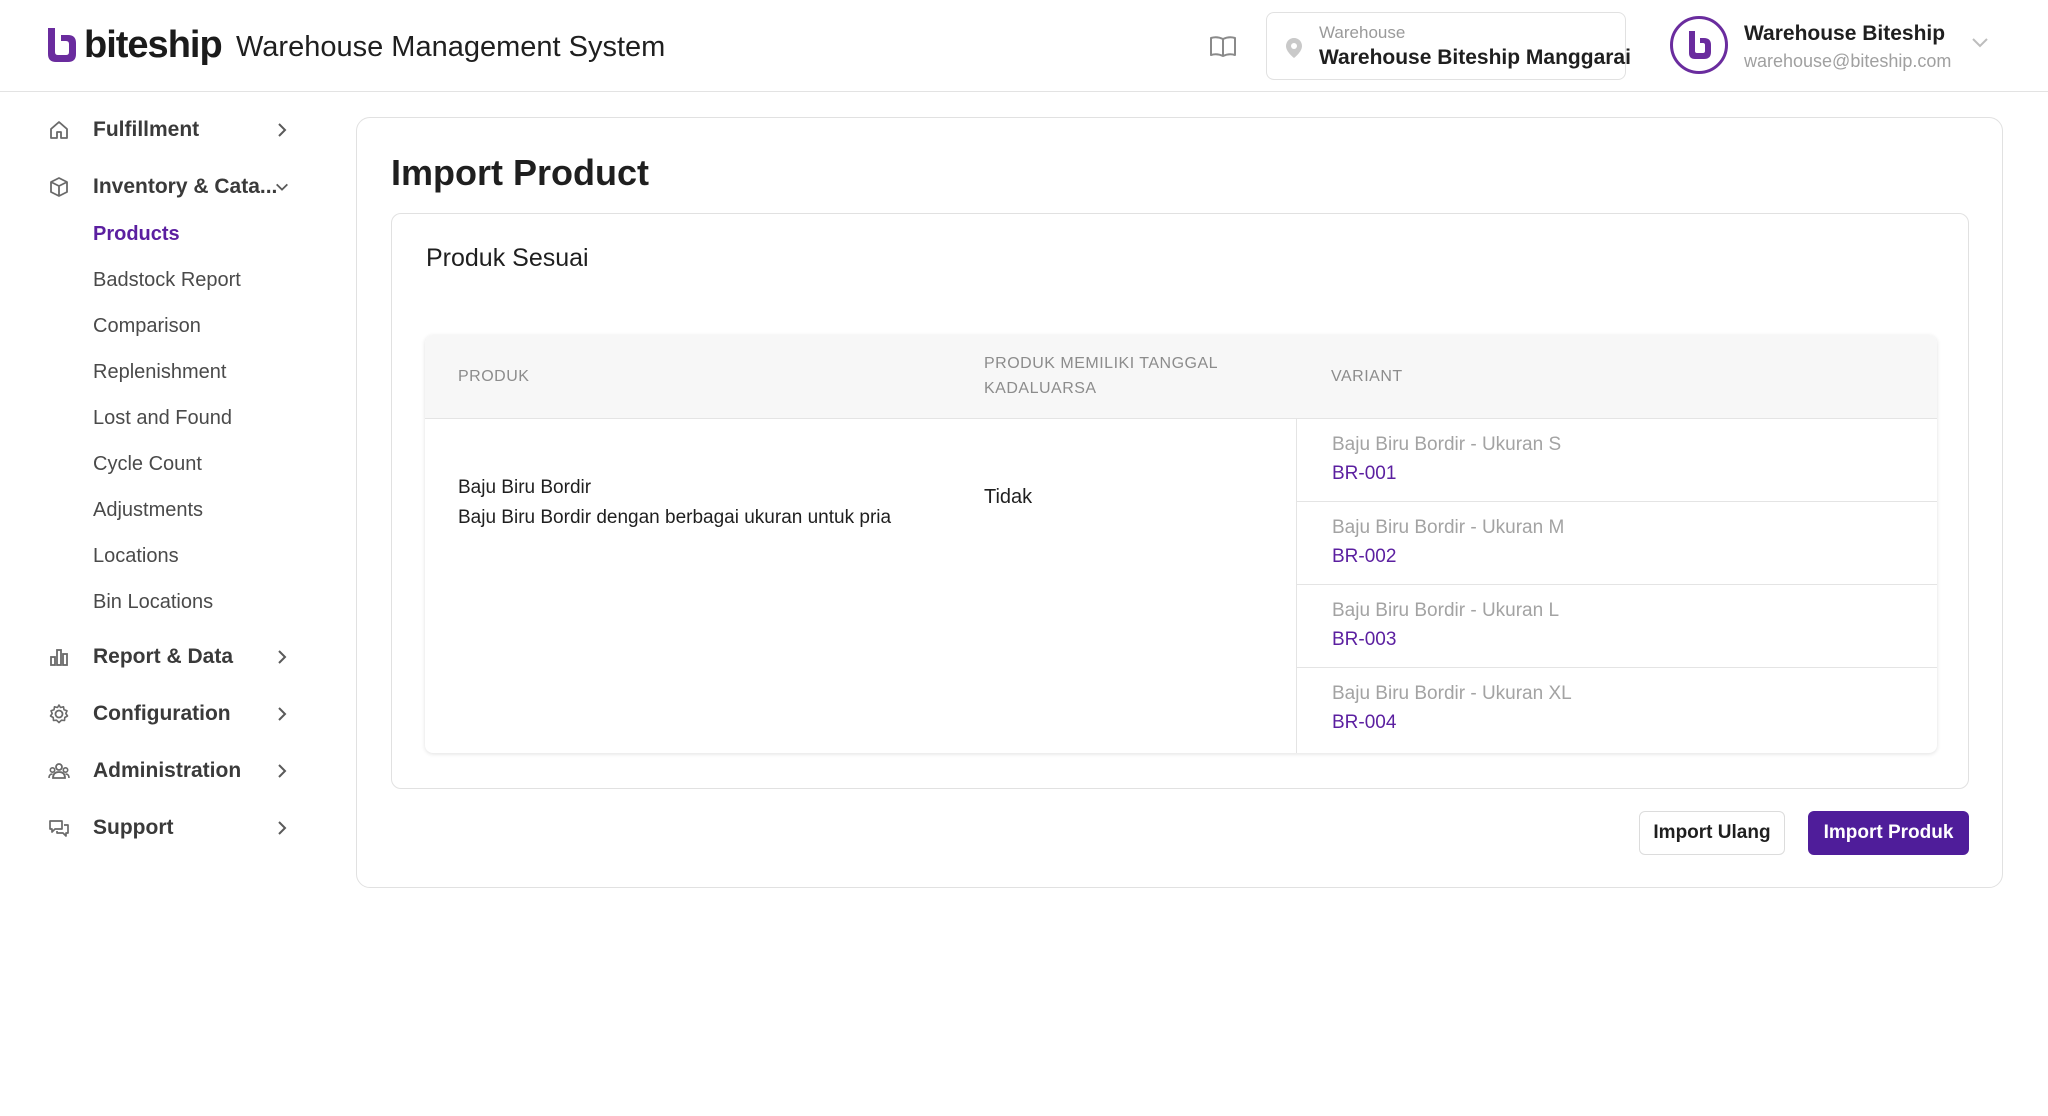 The height and width of the screenshot is (1116, 2048). What do you see at coordinates (163, 656) in the screenshot?
I see `sidebar-item-label: Report & Data` at bounding box center [163, 656].